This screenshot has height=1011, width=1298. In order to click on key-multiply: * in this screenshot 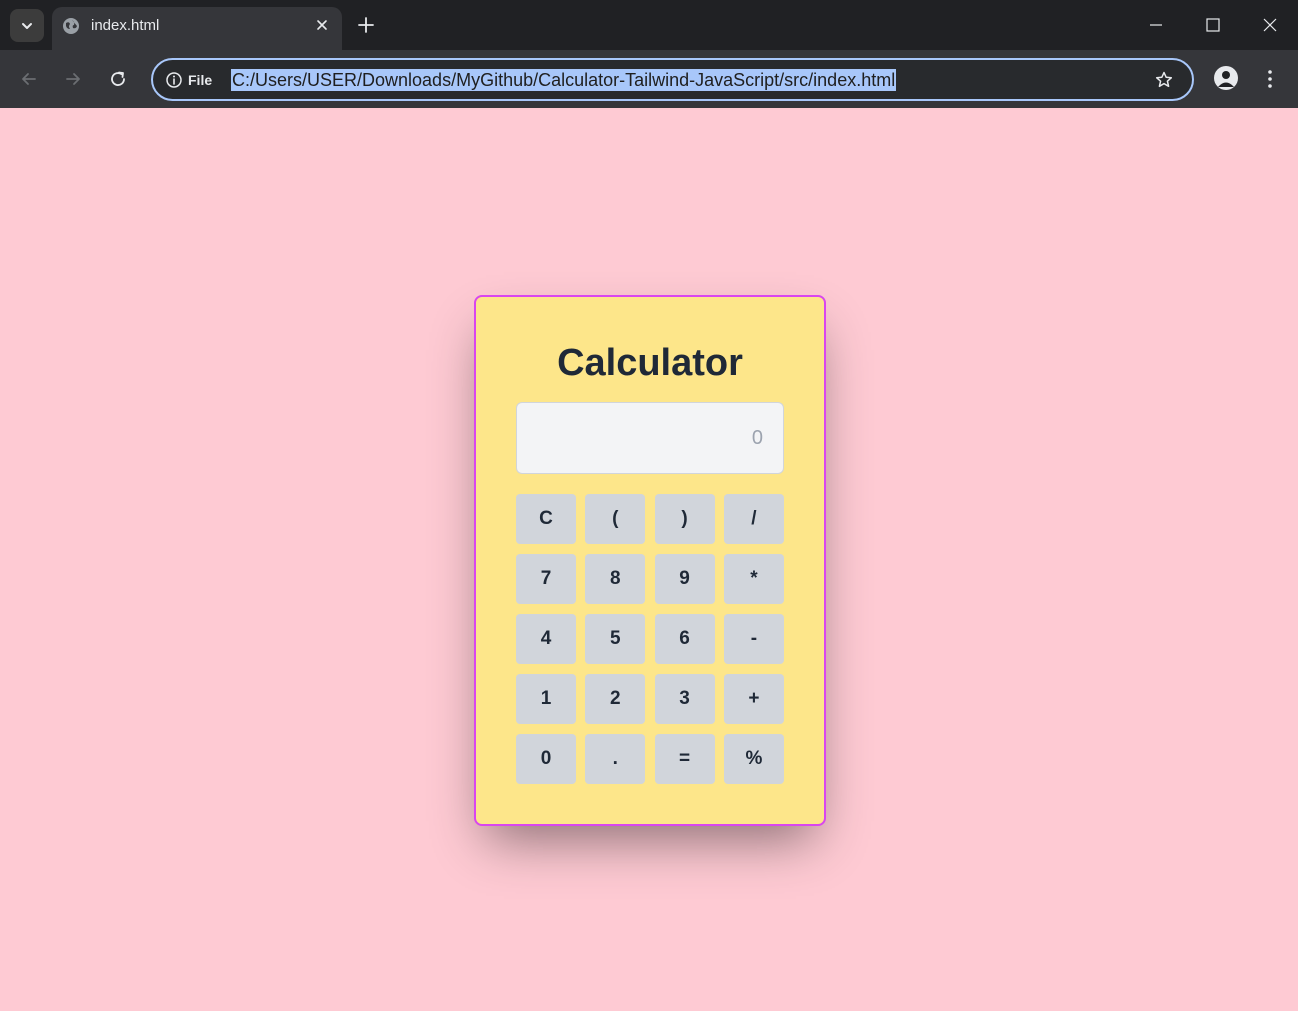, I will do `click(753, 579)`.